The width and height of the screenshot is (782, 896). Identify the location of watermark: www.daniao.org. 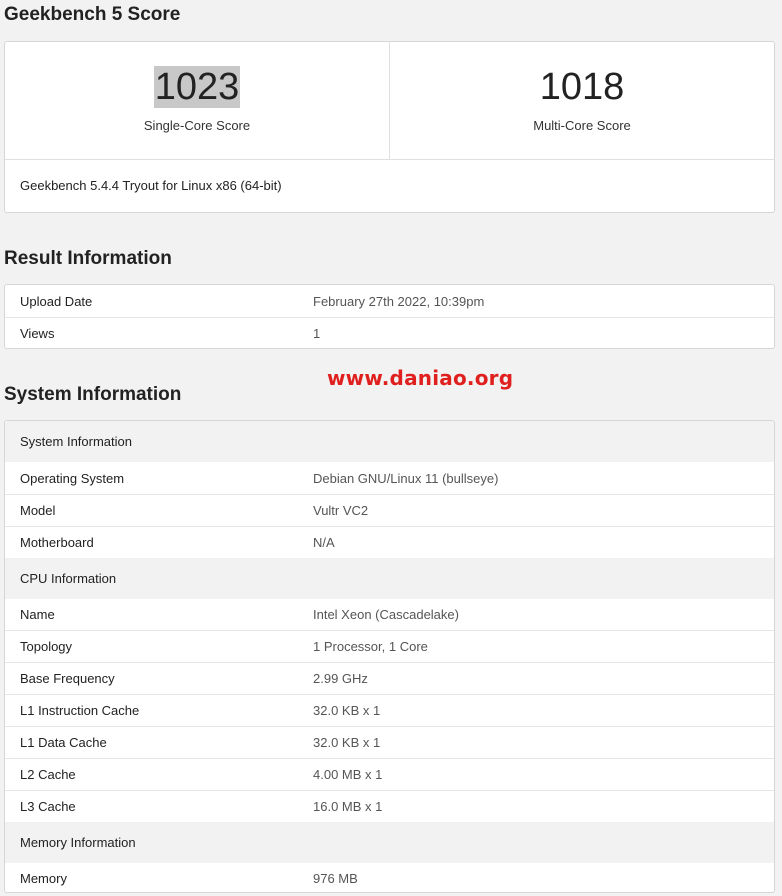
(420, 378).